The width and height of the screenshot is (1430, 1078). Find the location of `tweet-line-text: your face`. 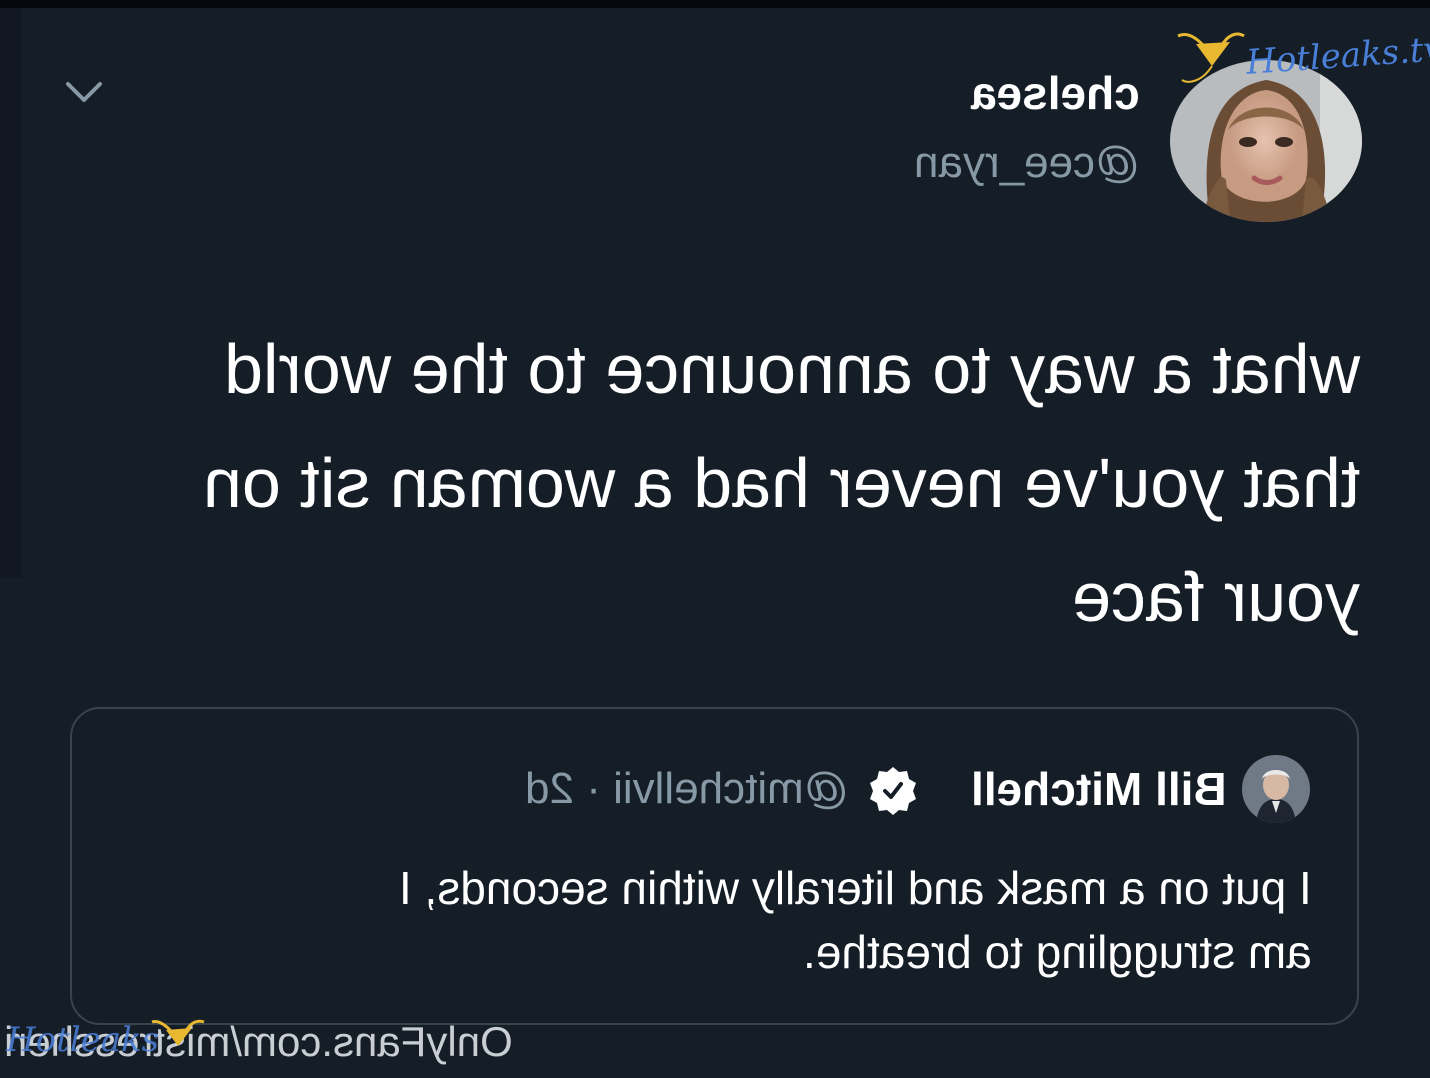

tweet-line-text: your face is located at coordinates (1216, 597).